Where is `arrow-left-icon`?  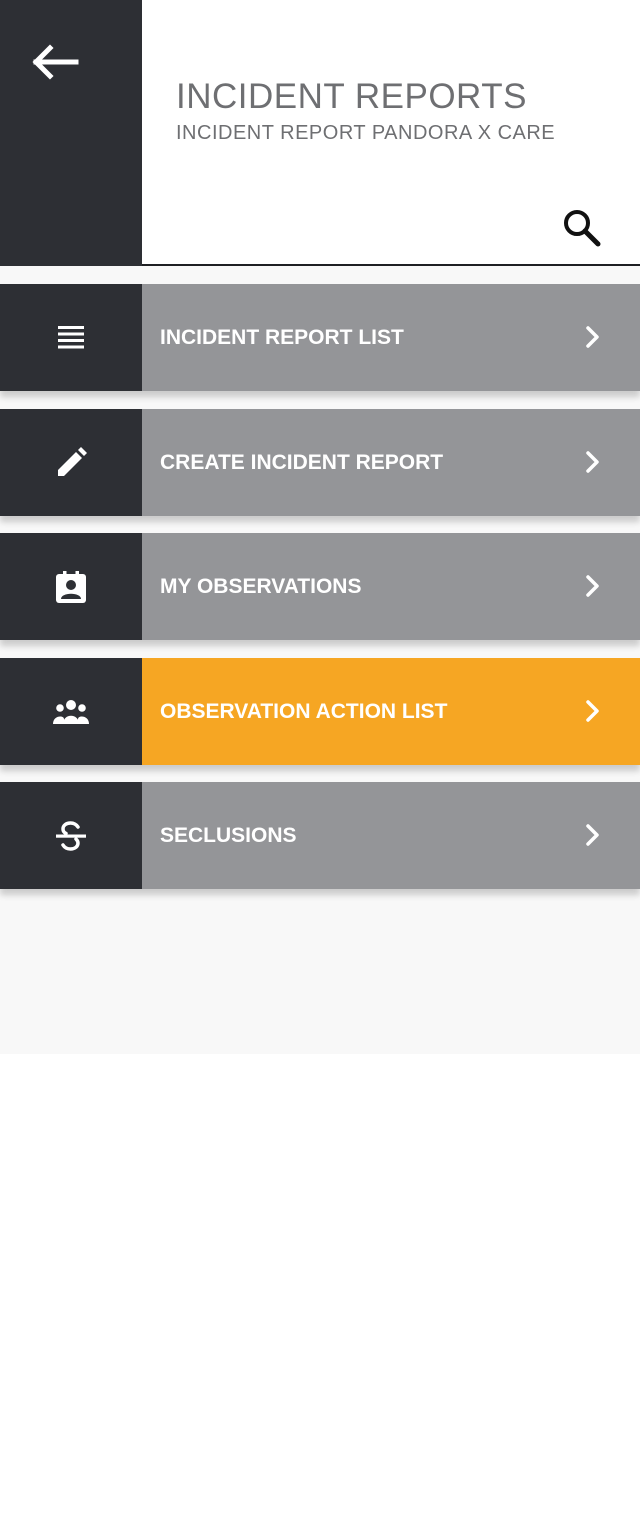 arrow-left-icon is located at coordinates (55, 62).